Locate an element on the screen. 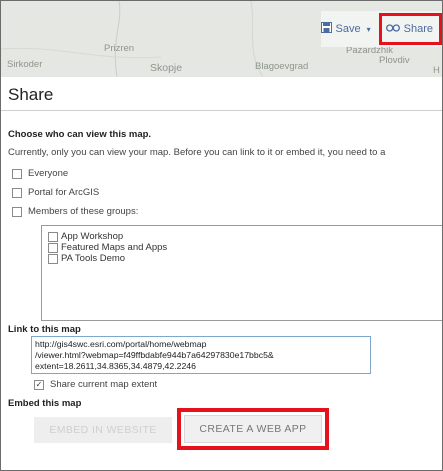 The height and width of the screenshot is (471, 443). share-extent-option: ✓ Share current map extent is located at coordinates (95, 384).